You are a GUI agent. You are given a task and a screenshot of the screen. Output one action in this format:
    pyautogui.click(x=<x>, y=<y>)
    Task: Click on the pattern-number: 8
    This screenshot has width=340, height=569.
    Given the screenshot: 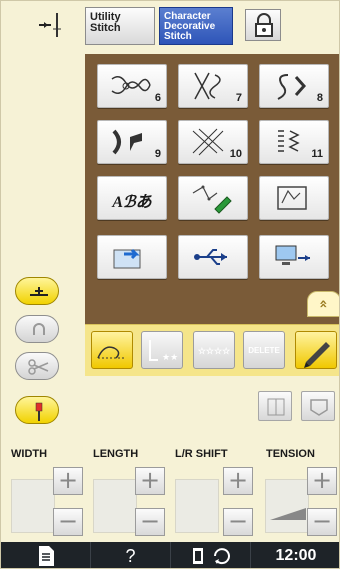 What is the action you would take?
    pyautogui.click(x=319, y=98)
    